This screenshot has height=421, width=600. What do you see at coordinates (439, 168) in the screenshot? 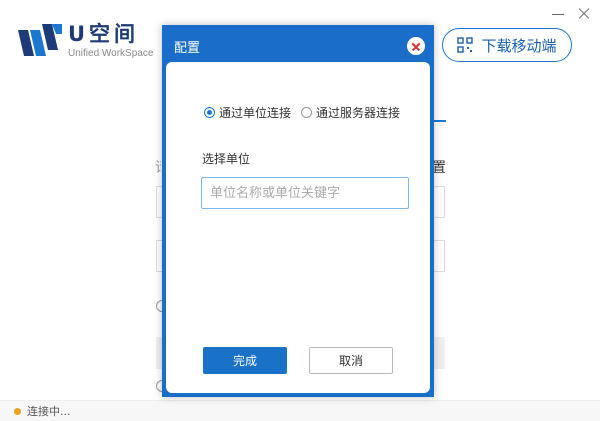
I see `background-settings-label: 置` at bounding box center [439, 168].